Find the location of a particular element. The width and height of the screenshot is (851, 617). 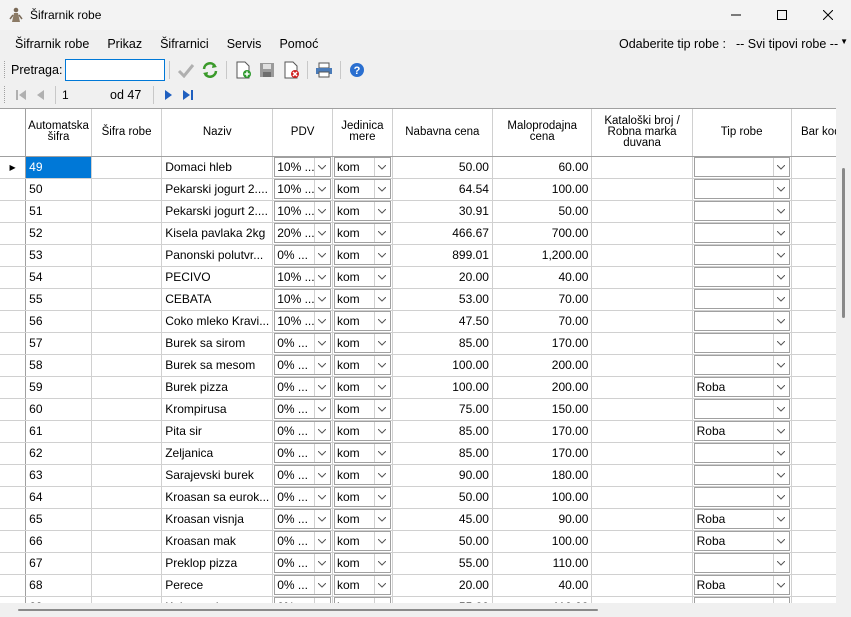

column-header-pdv: PDV is located at coordinates (302, 133).